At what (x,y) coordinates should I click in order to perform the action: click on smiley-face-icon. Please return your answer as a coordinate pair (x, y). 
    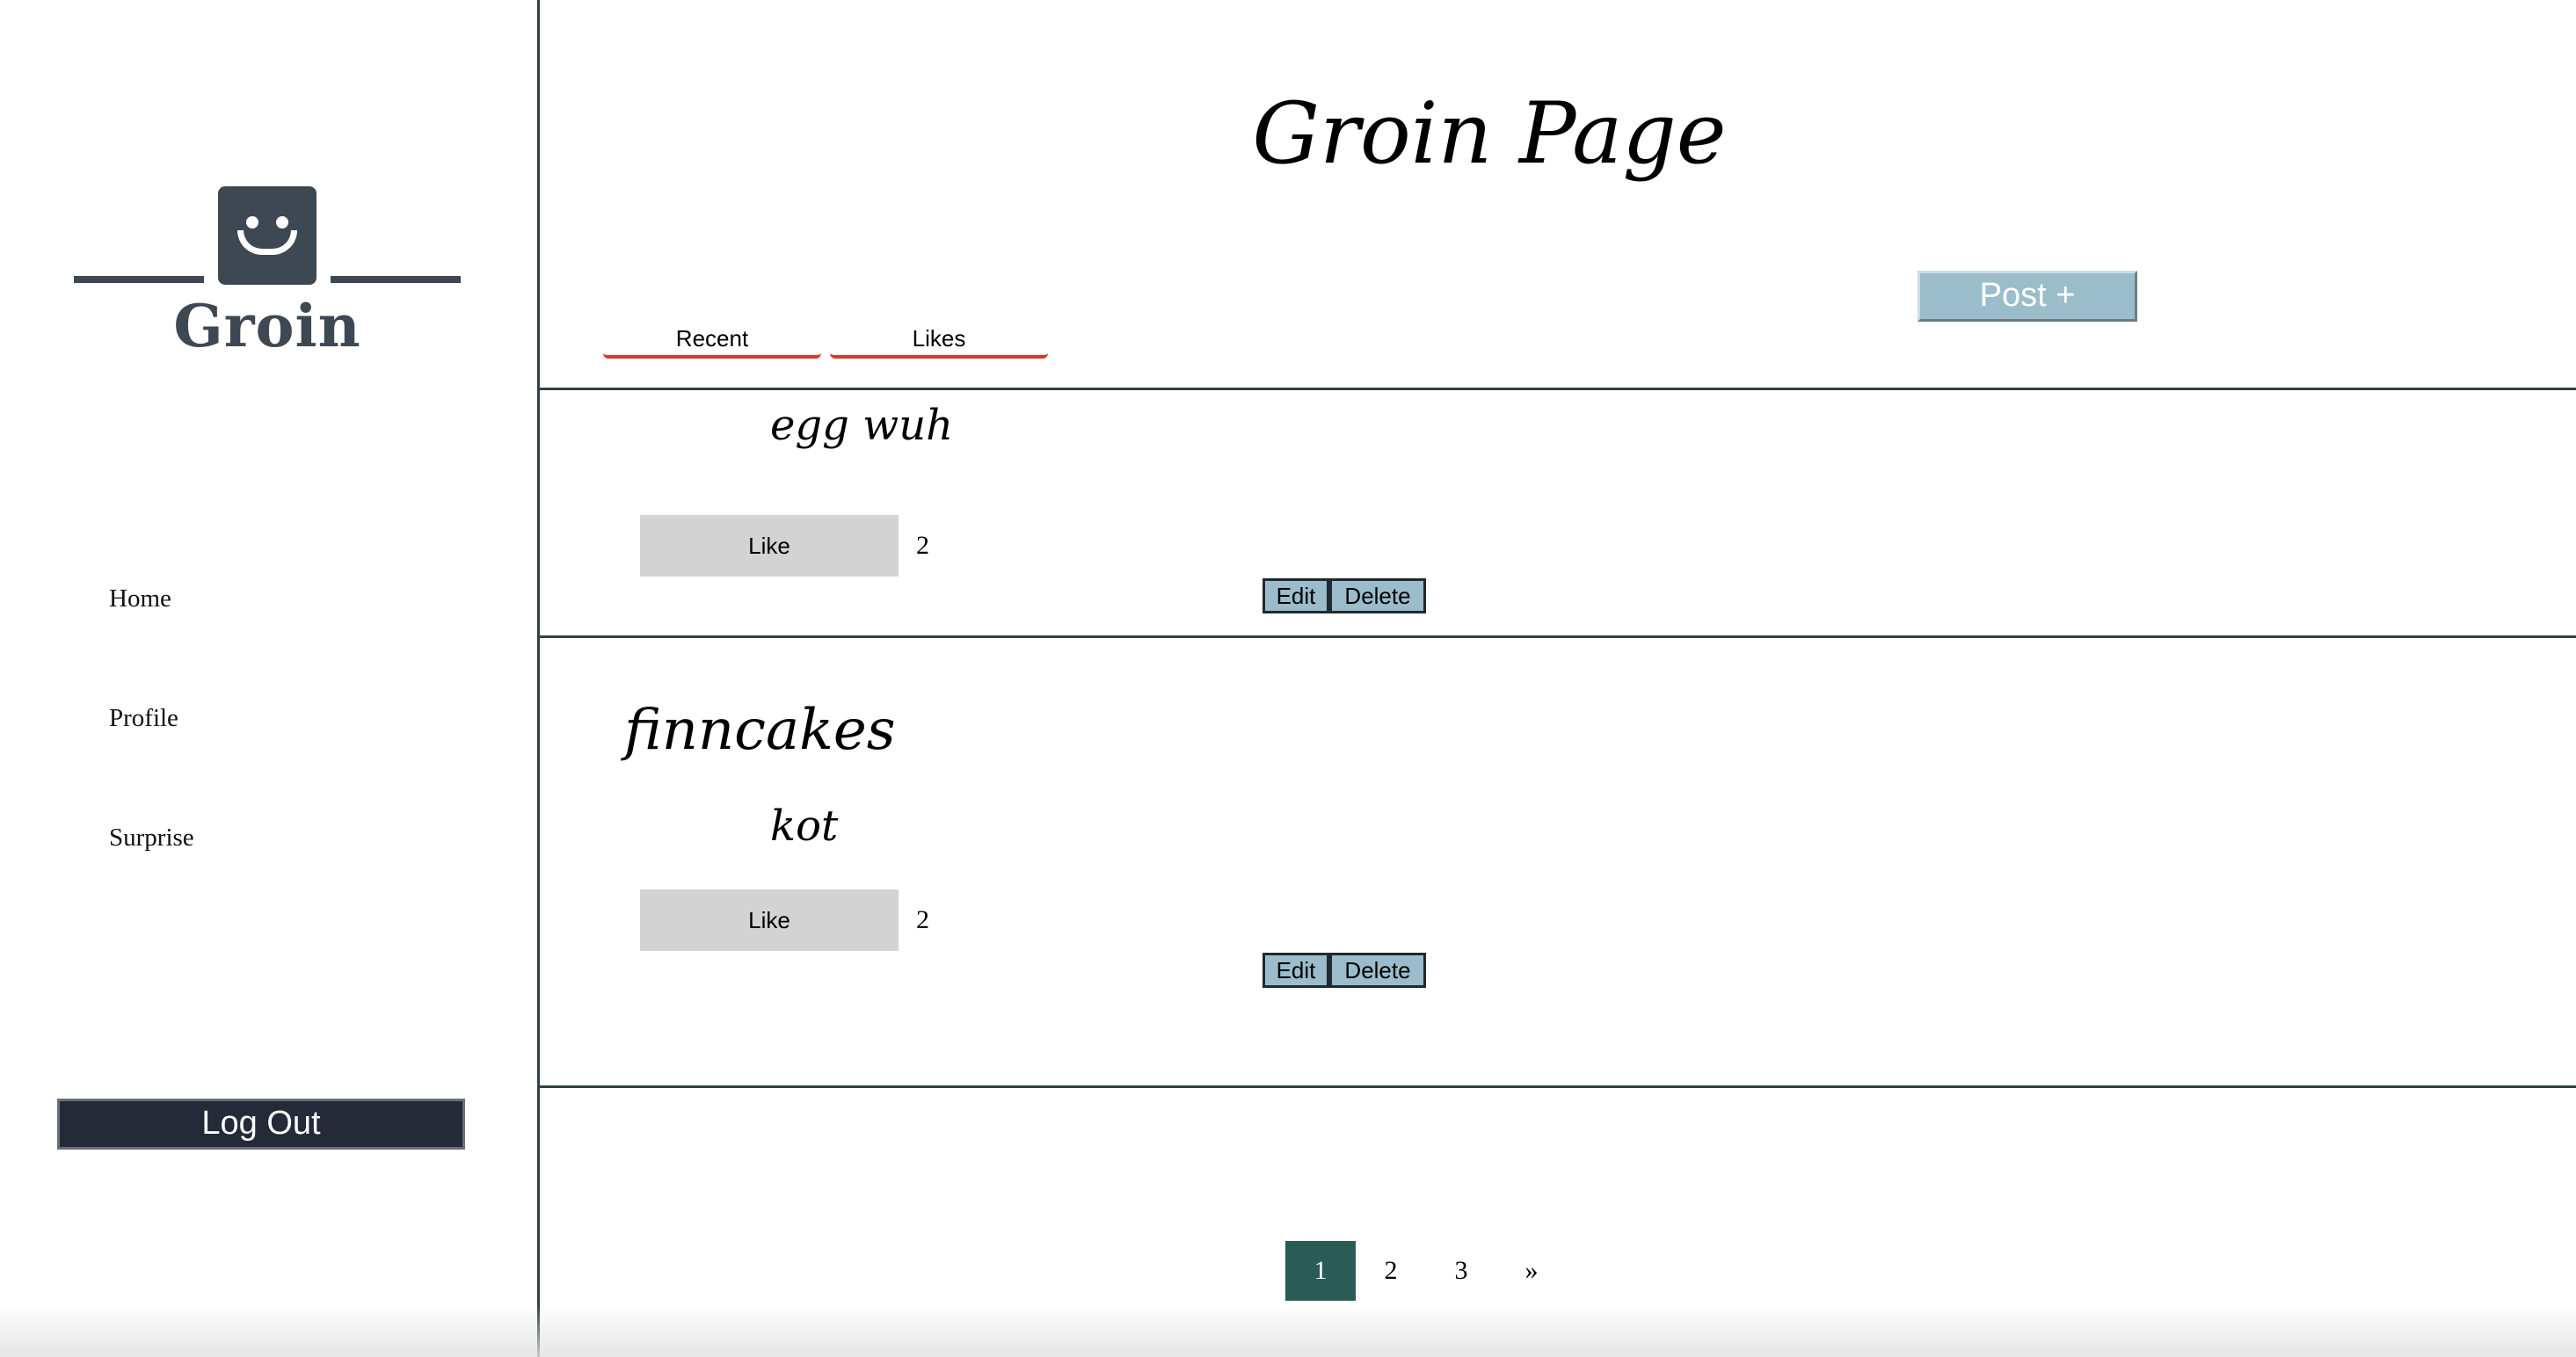
    Looking at the image, I should click on (267, 236).